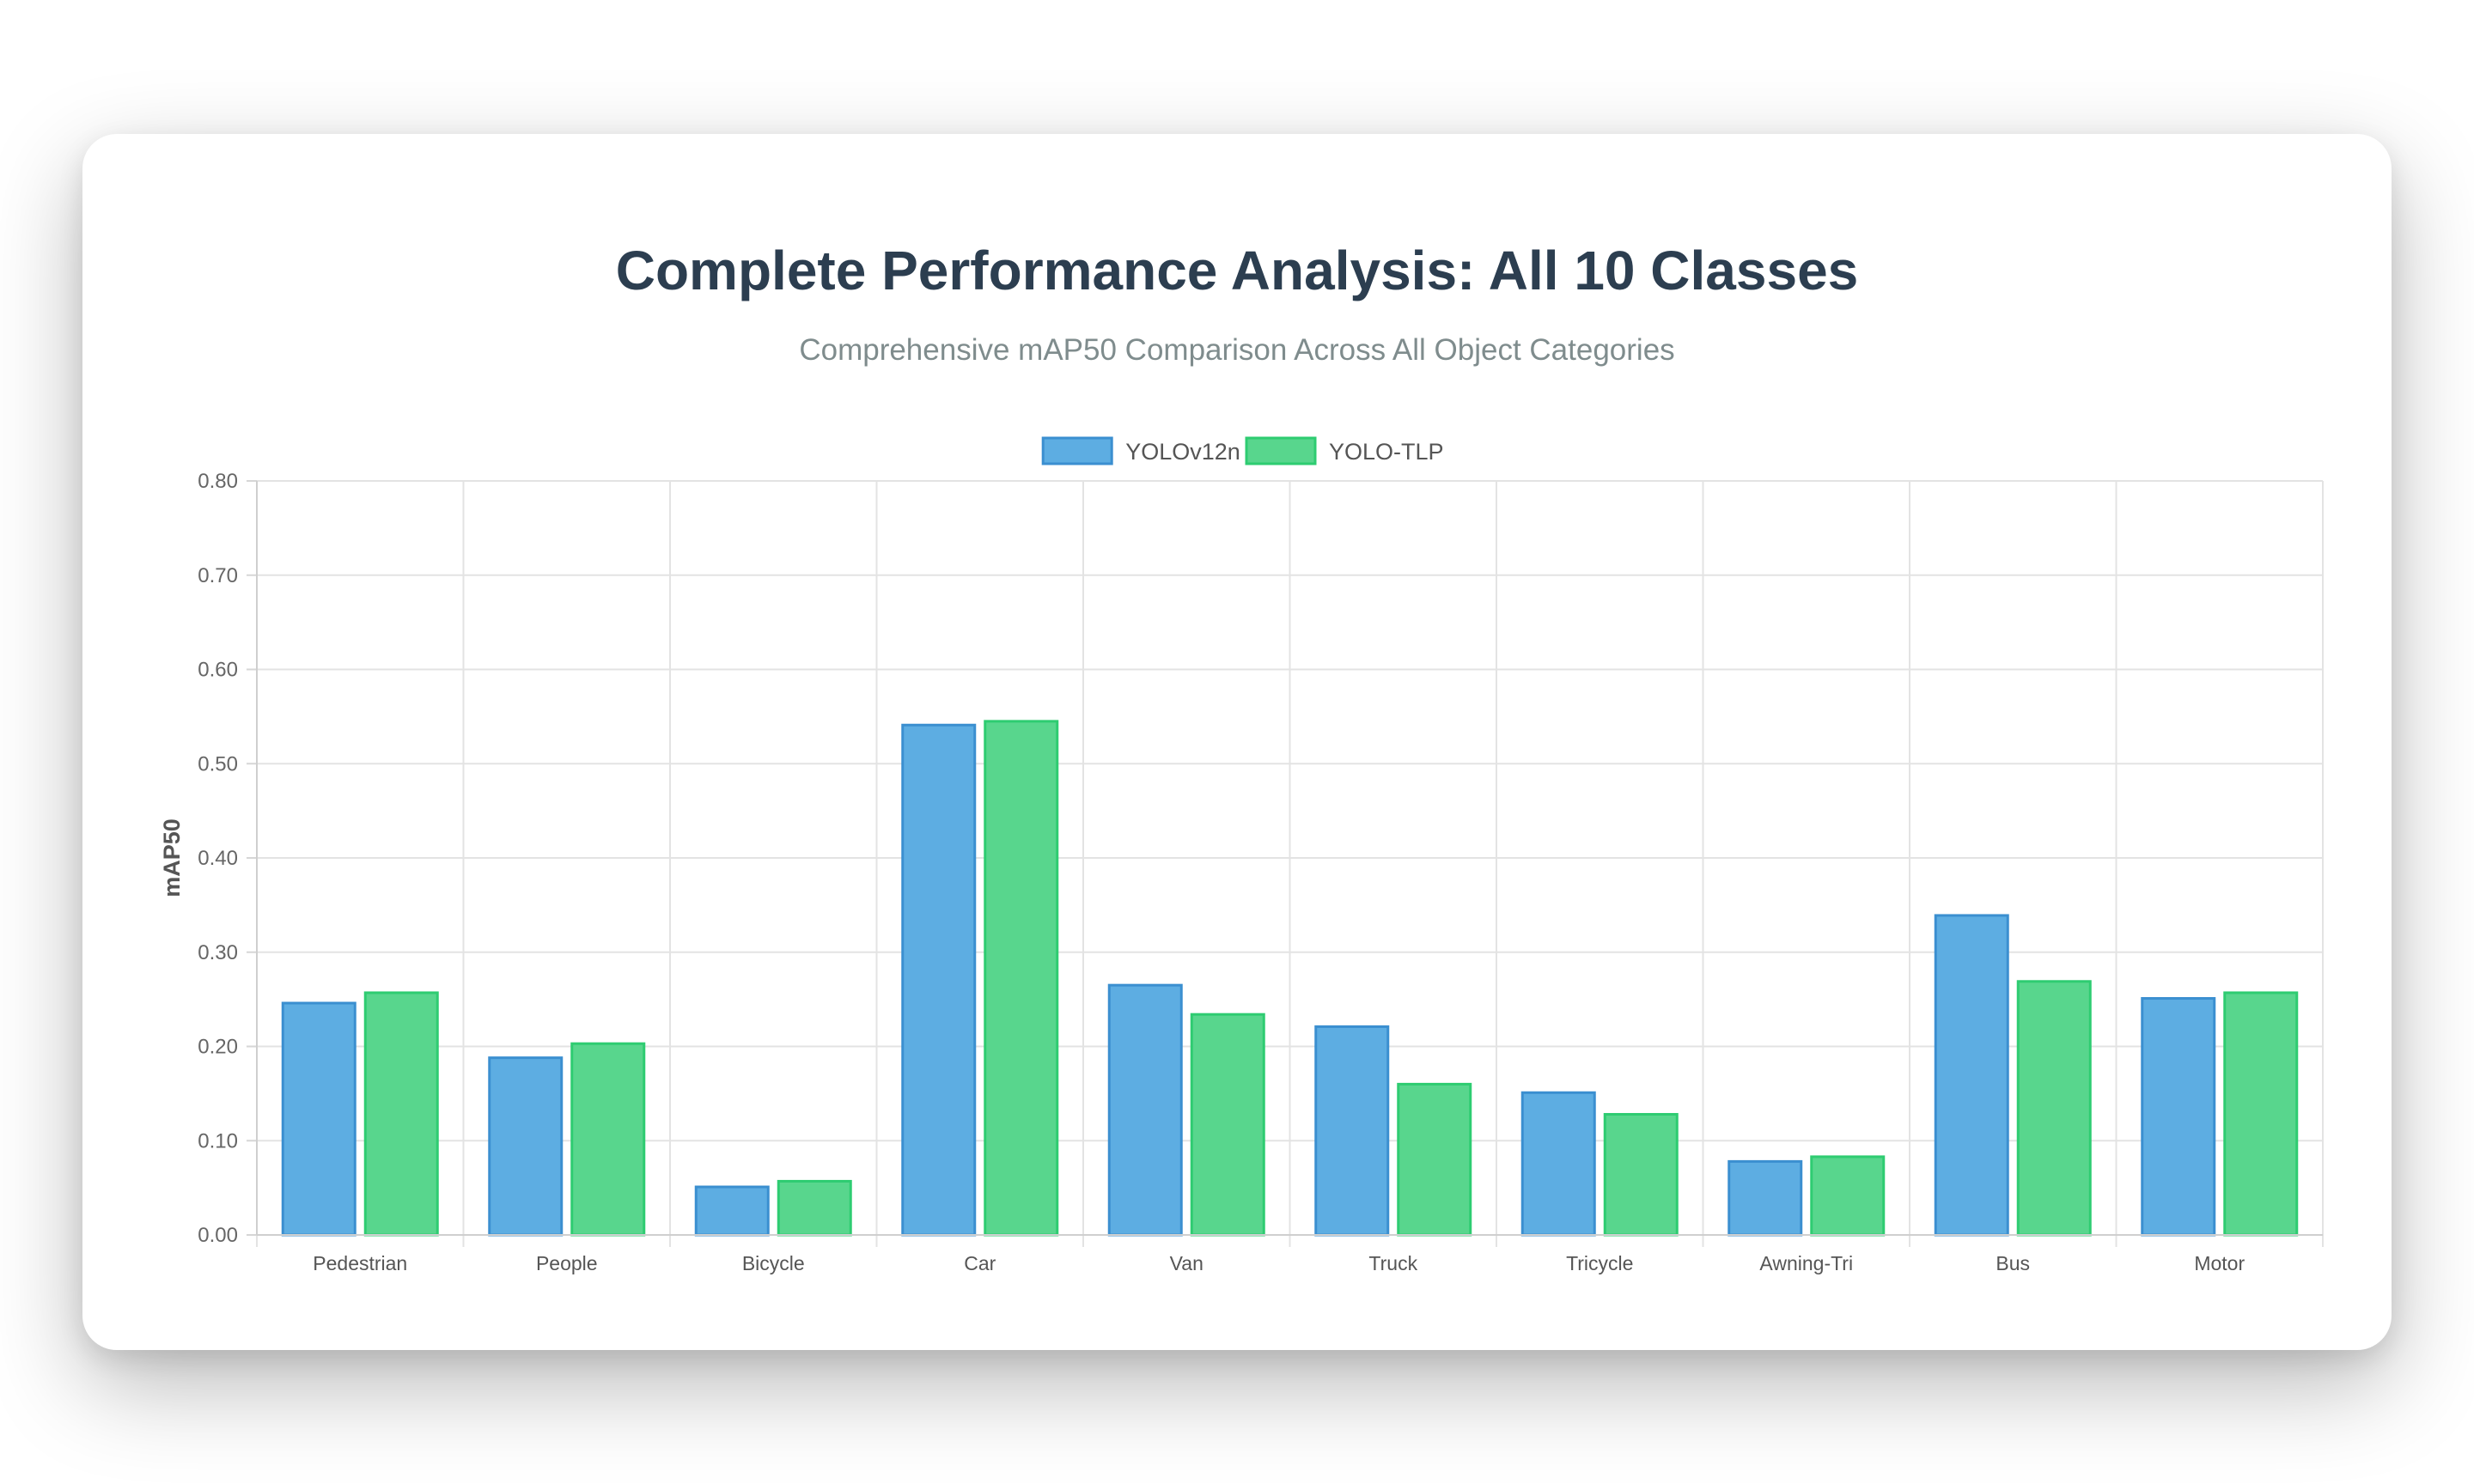  What do you see at coordinates (1806, 1263) in the screenshot?
I see `x-tick-label: Awning-Tri` at bounding box center [1806, 1263].